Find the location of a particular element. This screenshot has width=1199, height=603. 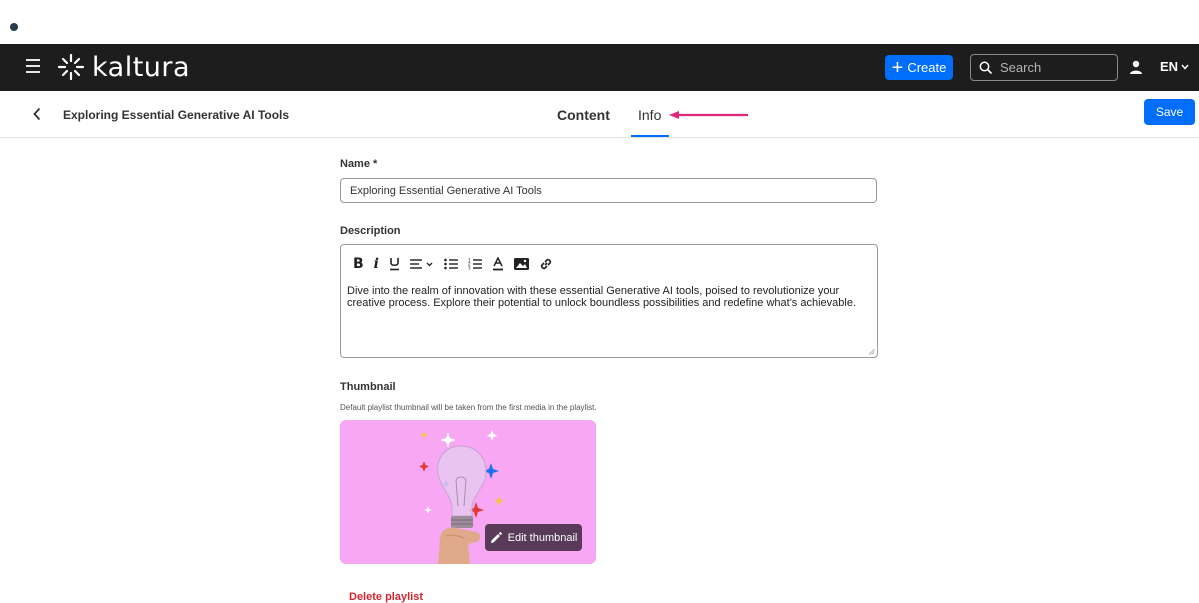

text-color-icon is located at coordinates (498, 264).